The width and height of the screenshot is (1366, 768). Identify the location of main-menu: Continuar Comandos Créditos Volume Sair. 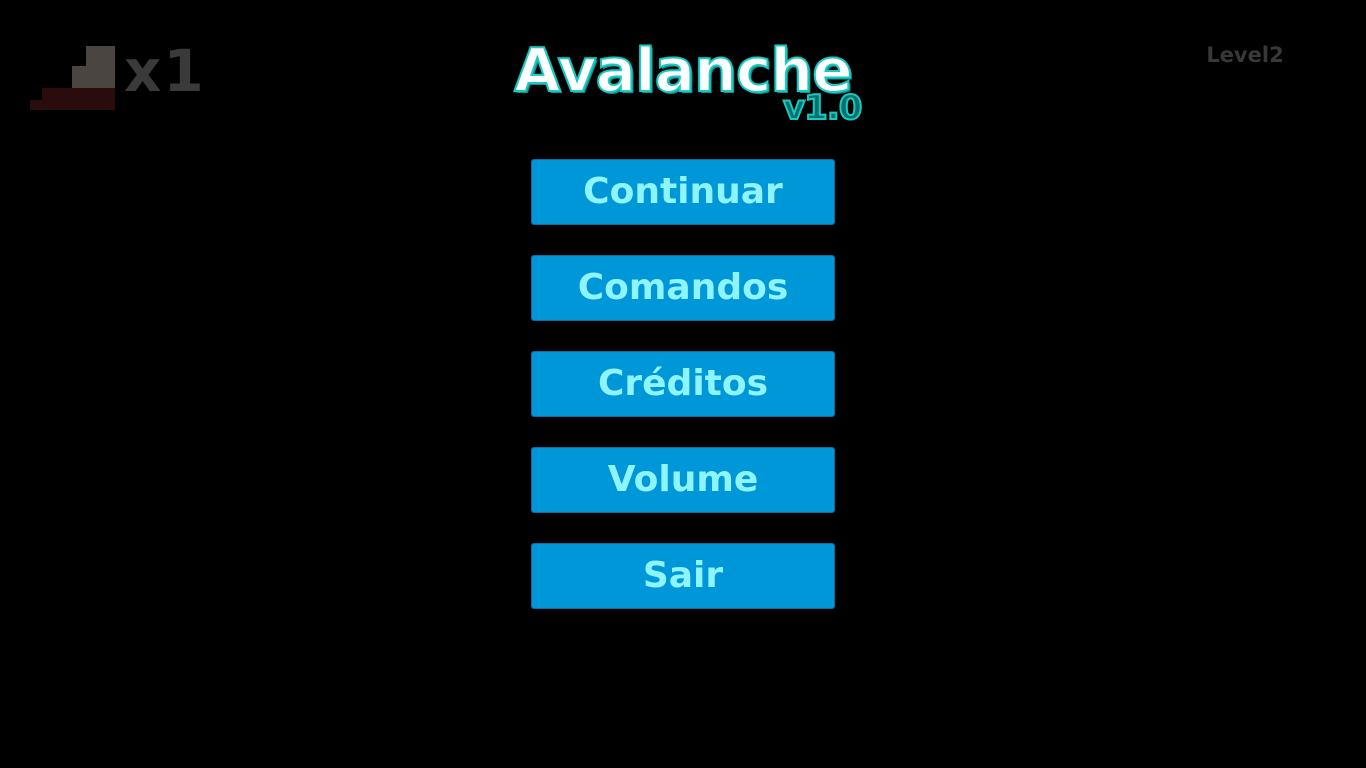
(683, 399).